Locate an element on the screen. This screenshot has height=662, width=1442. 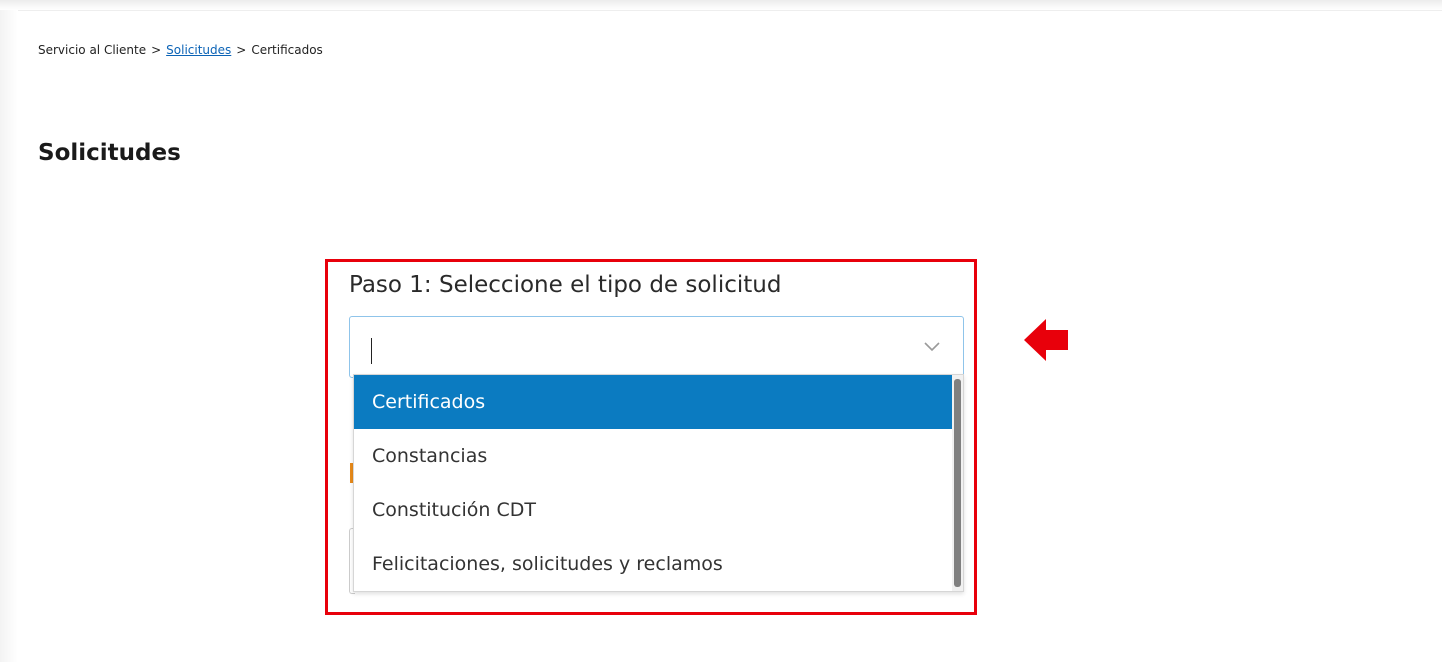
arrow-left-icon is located at coordinates (1046, 340).